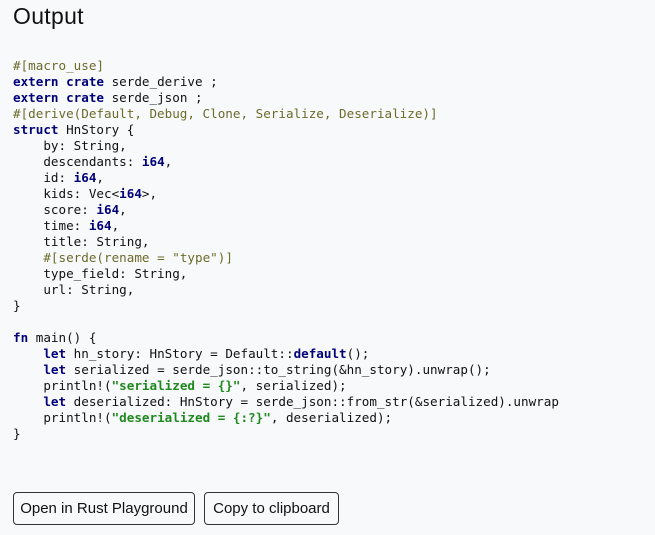 The image size is (655, 535). I want to click on code-line: type_field: String,, so click(313, 274).